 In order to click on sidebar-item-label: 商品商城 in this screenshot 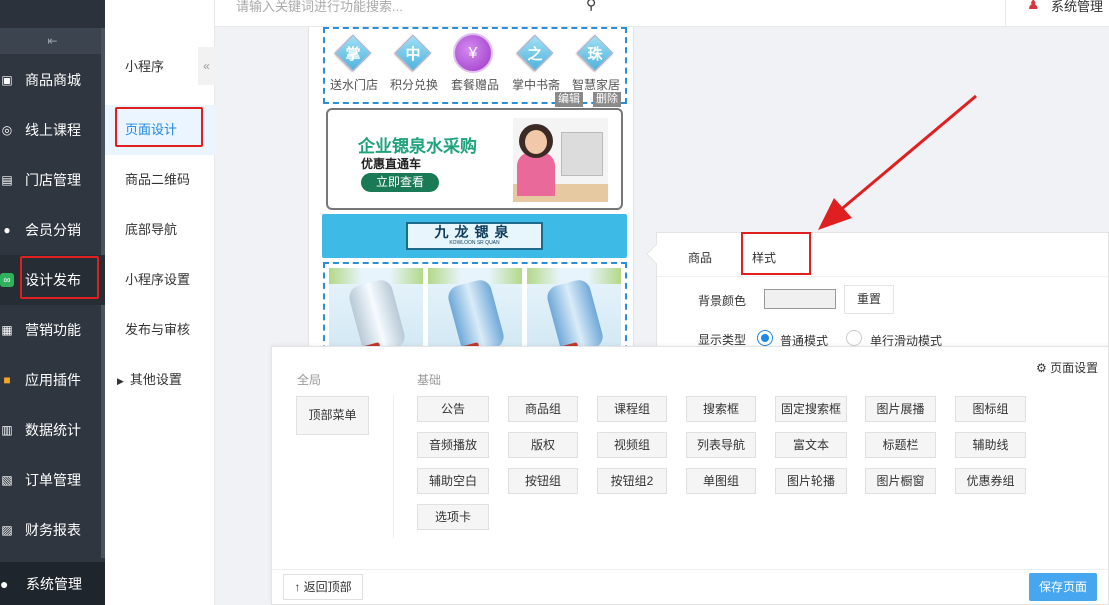, I will do `click(53, 80)`.